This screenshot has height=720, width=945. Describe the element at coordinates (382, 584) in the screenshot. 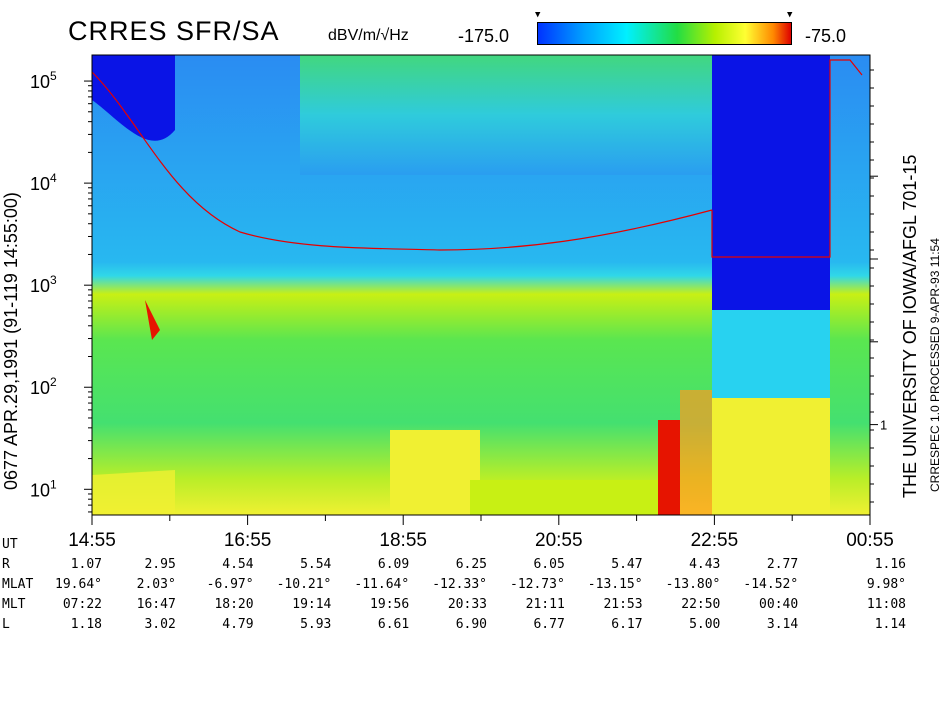

I see `ephemeris-cell: -11.64°` at that location.